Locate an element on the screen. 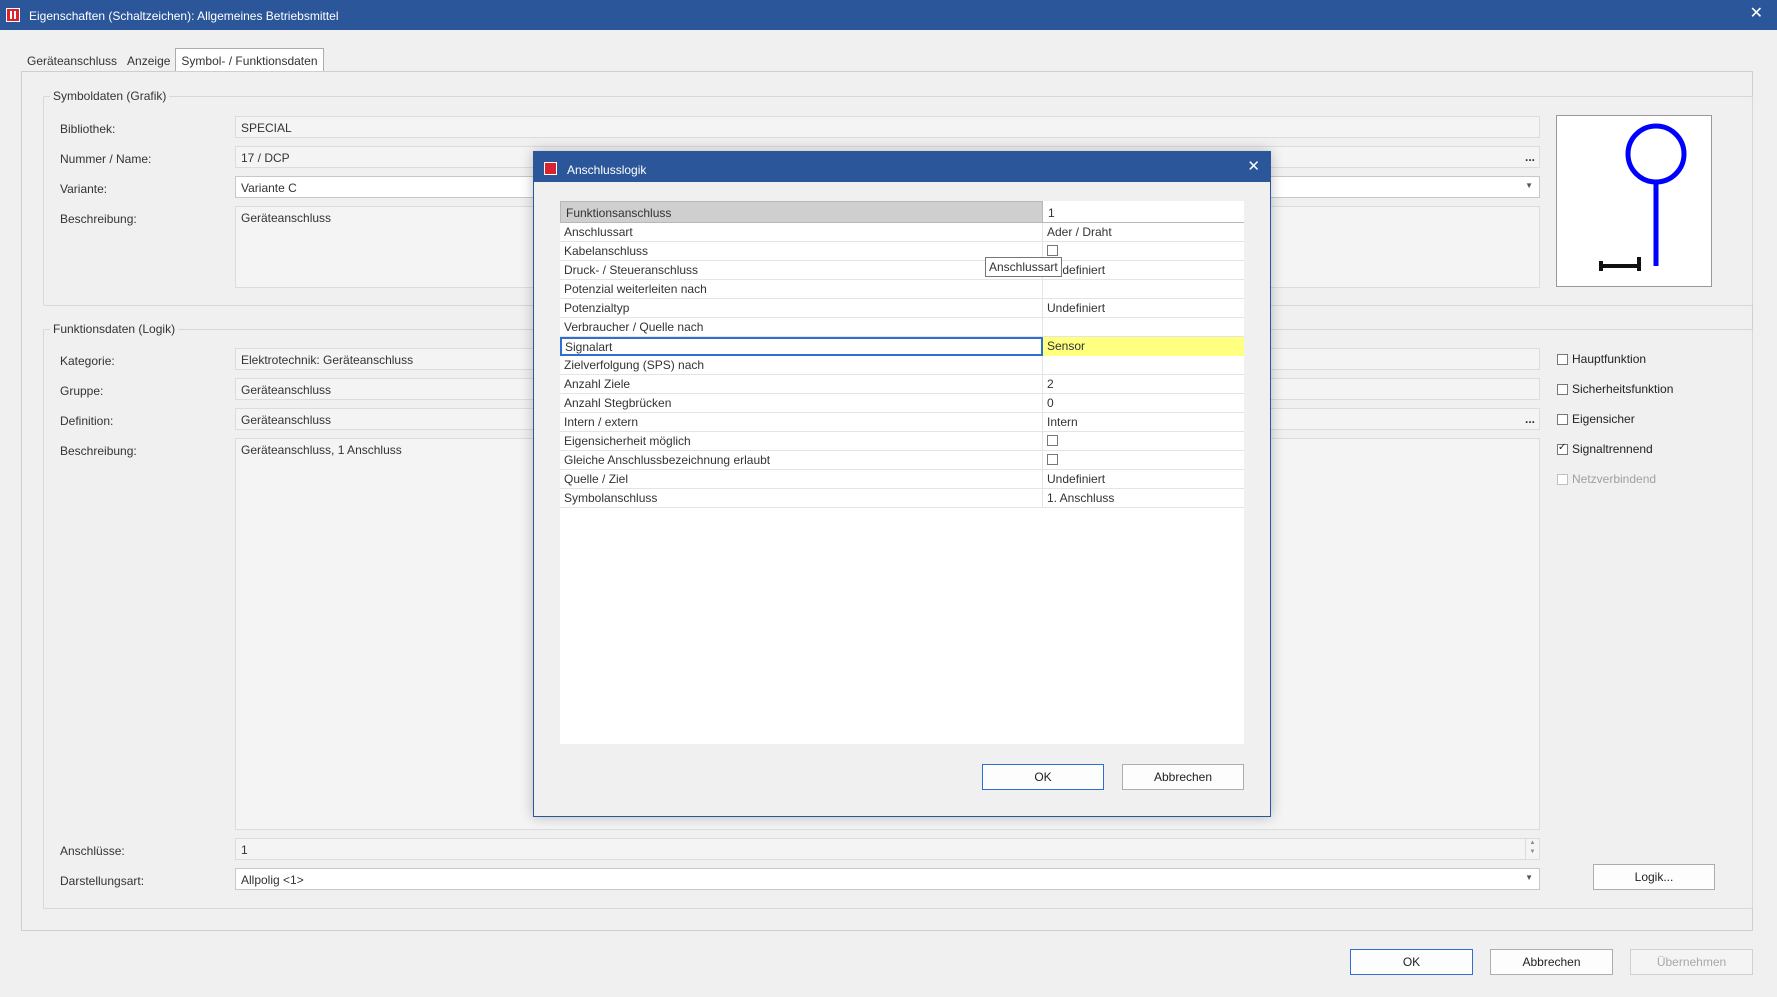 The image size is (1777, 997). grid-row-name: Zielverfolgung (SPS) nach is located at coordinates (801, 365).